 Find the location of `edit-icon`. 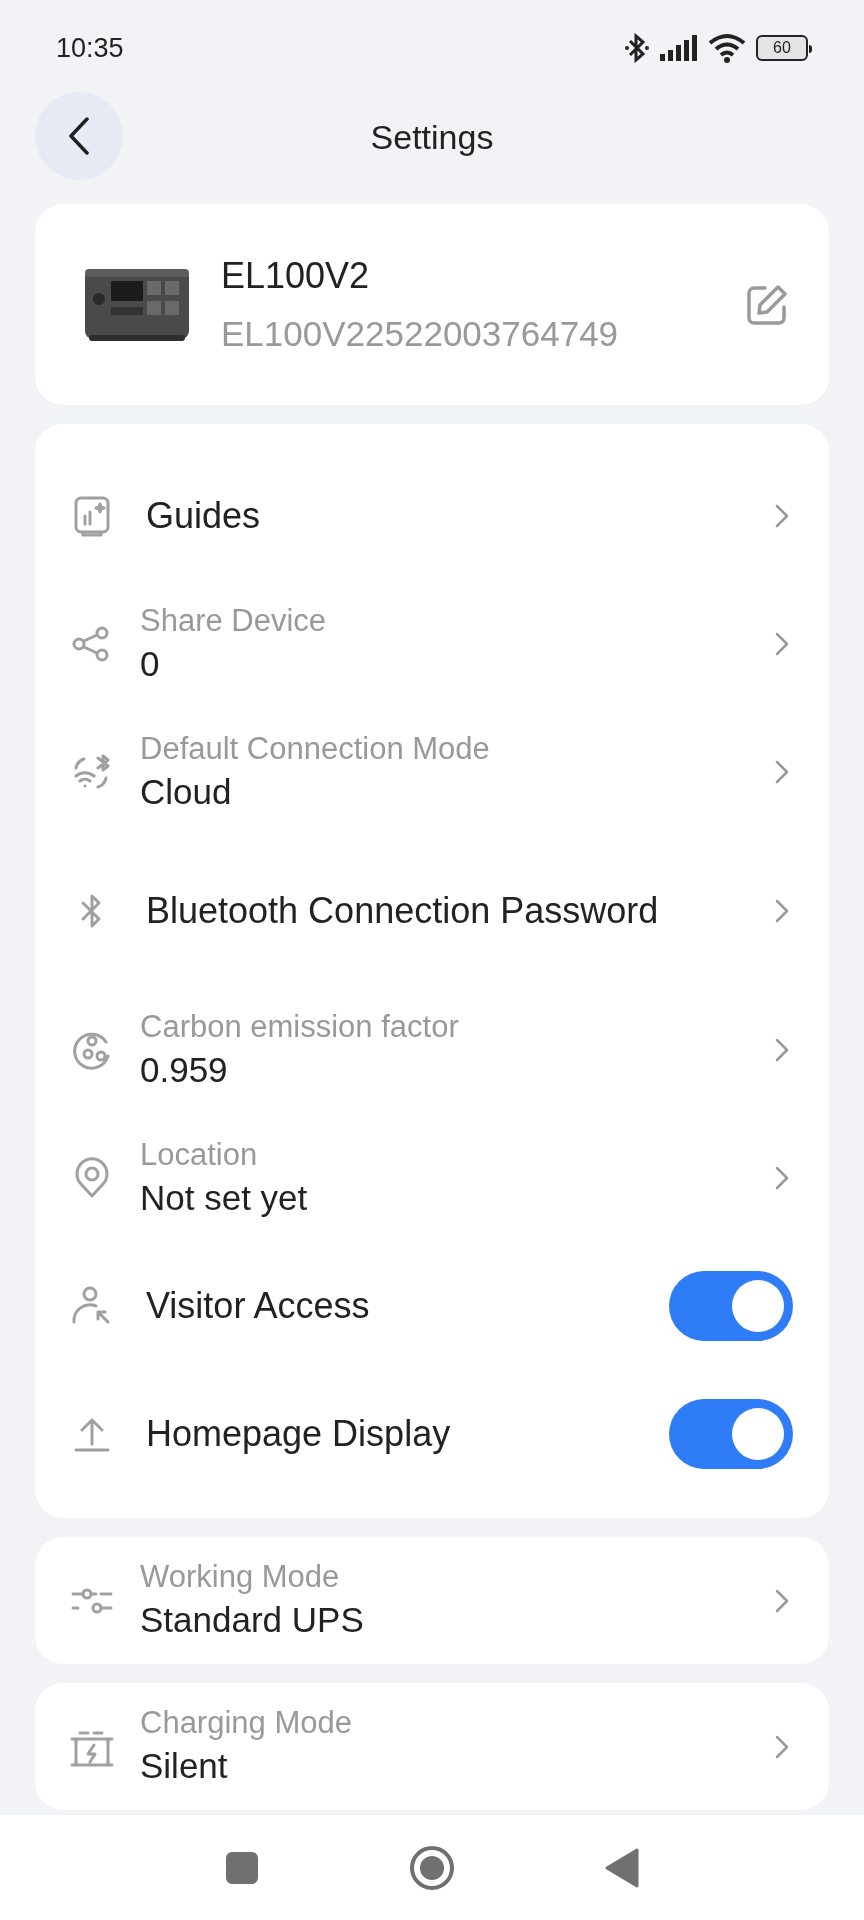

edit-icon is located at coordinates (767, 304).